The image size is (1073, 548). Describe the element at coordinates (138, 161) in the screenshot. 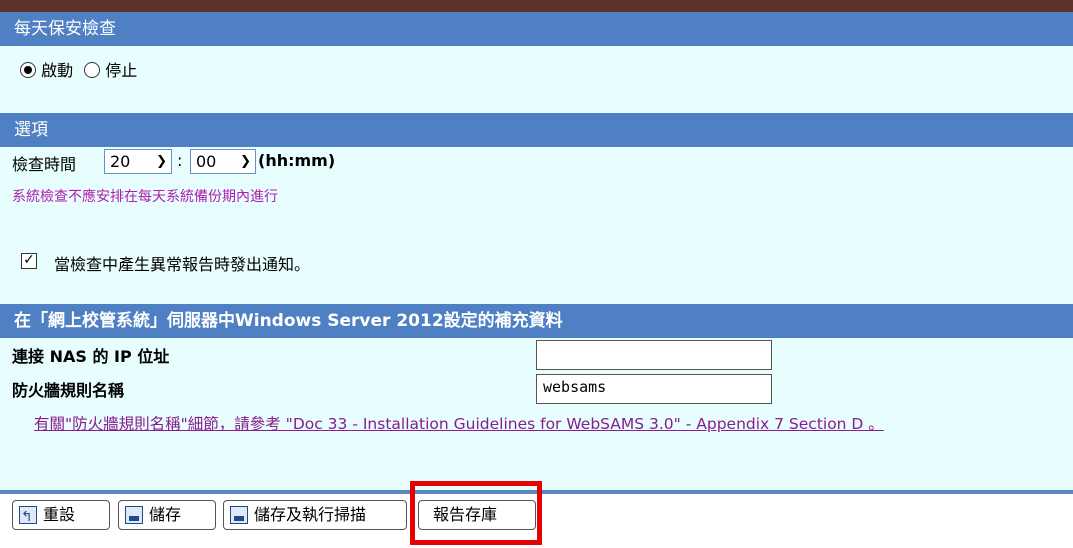

I see `hour-select: 20 ❯` at that location.